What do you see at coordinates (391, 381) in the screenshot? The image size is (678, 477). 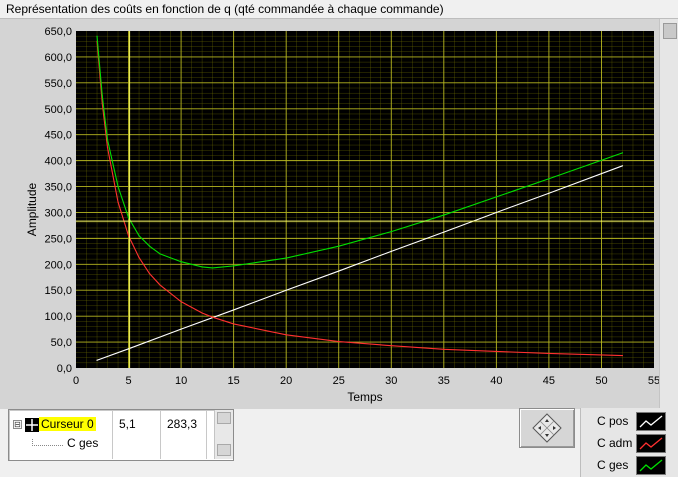 I see `x-tick-label: 30` at bounding box center [391, 381].